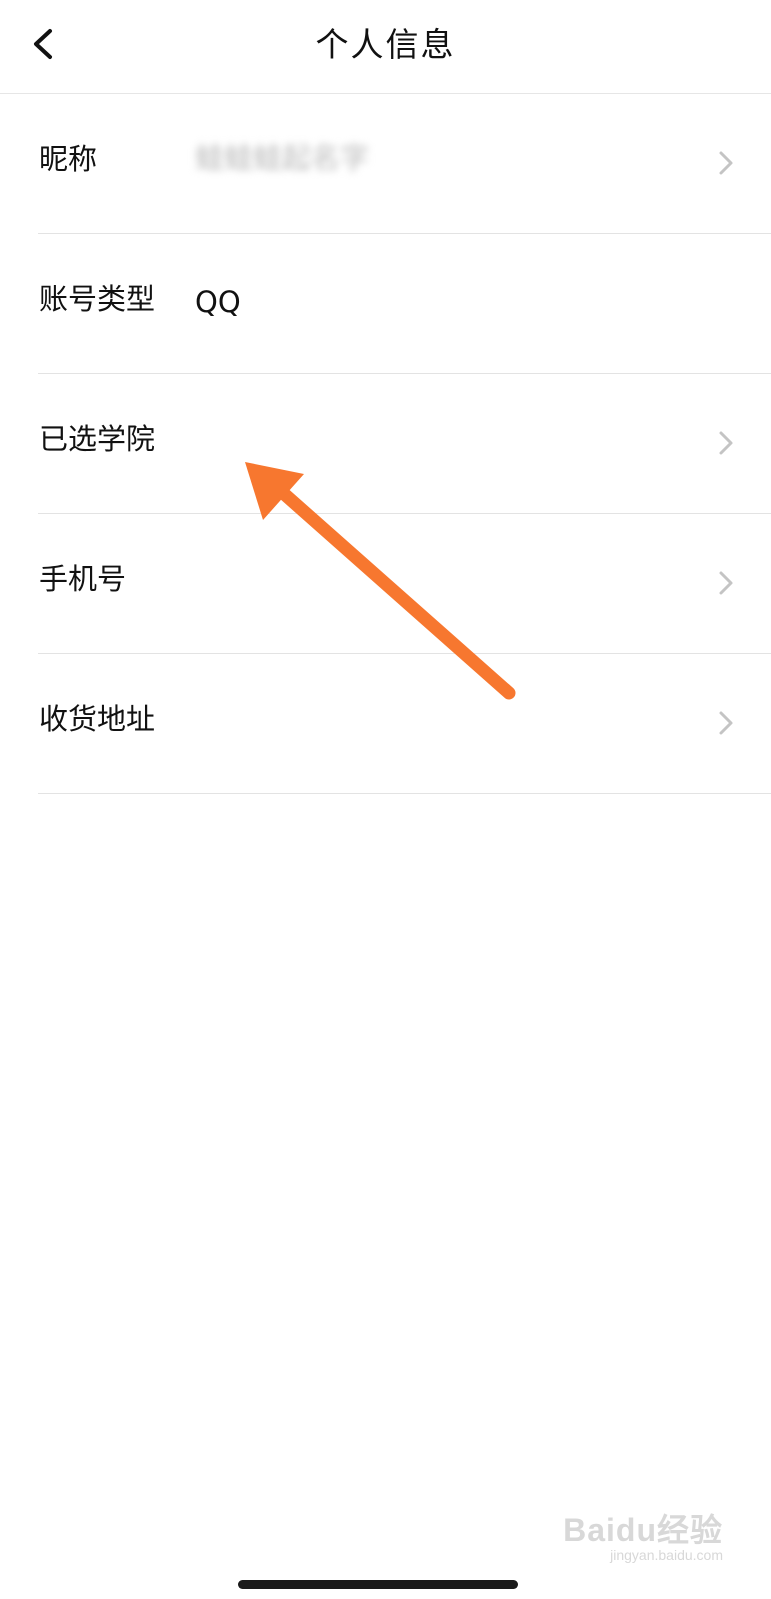 This screenshot has width=771, height=1599. What do you see at coordinates (97, 299) in the screenshot?
I see `row-label: 账号类型` at bounding box center [97, 299].